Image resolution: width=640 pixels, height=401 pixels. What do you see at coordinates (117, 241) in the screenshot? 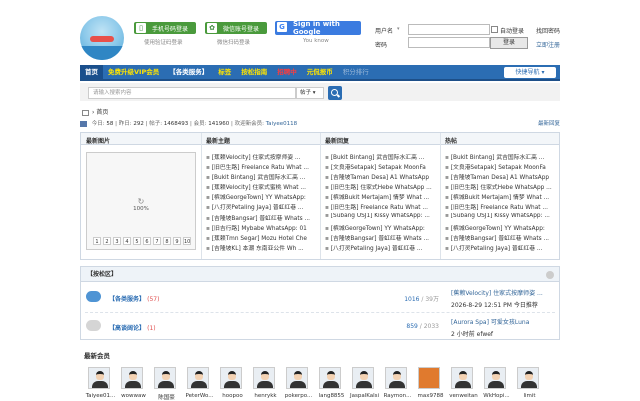
I see `slider-page: 3` at bounding box center [117, 241].